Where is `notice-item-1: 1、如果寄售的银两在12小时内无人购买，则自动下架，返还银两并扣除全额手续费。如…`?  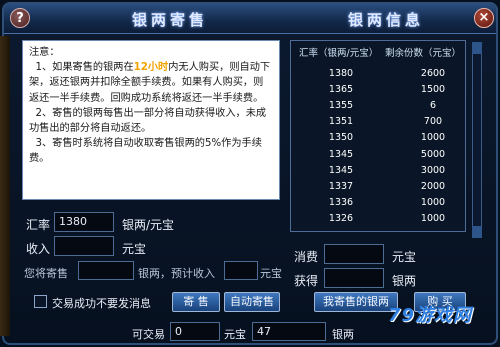
notice-item-1: 1、如果寄售的银两在12小时内无人购买，则自动下架，返还银两并扣除全额手续费。如… is located at coordinates (150, 83).